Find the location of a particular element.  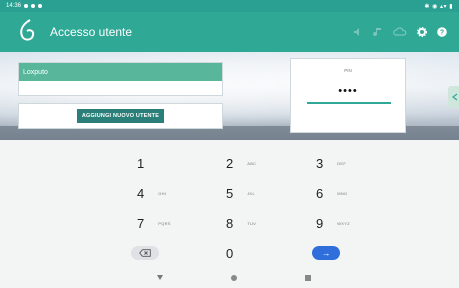

key-9: 9 WXYZ is located at coordinates (333, 223).